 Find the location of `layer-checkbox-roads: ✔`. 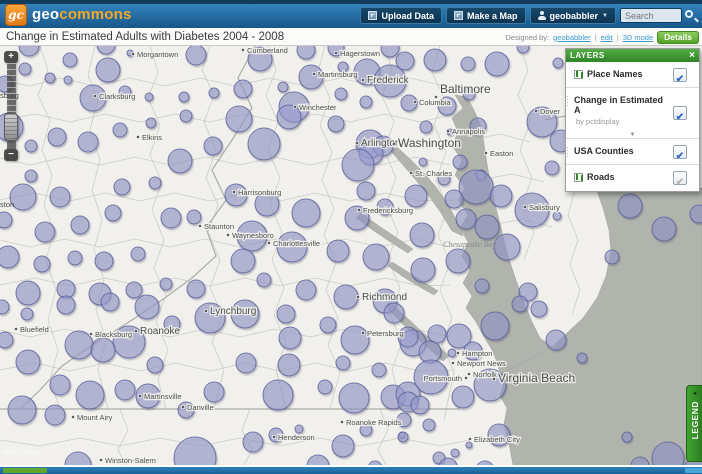

layer-checkbox-roads: ✔ is located at coordinates (680, 179).